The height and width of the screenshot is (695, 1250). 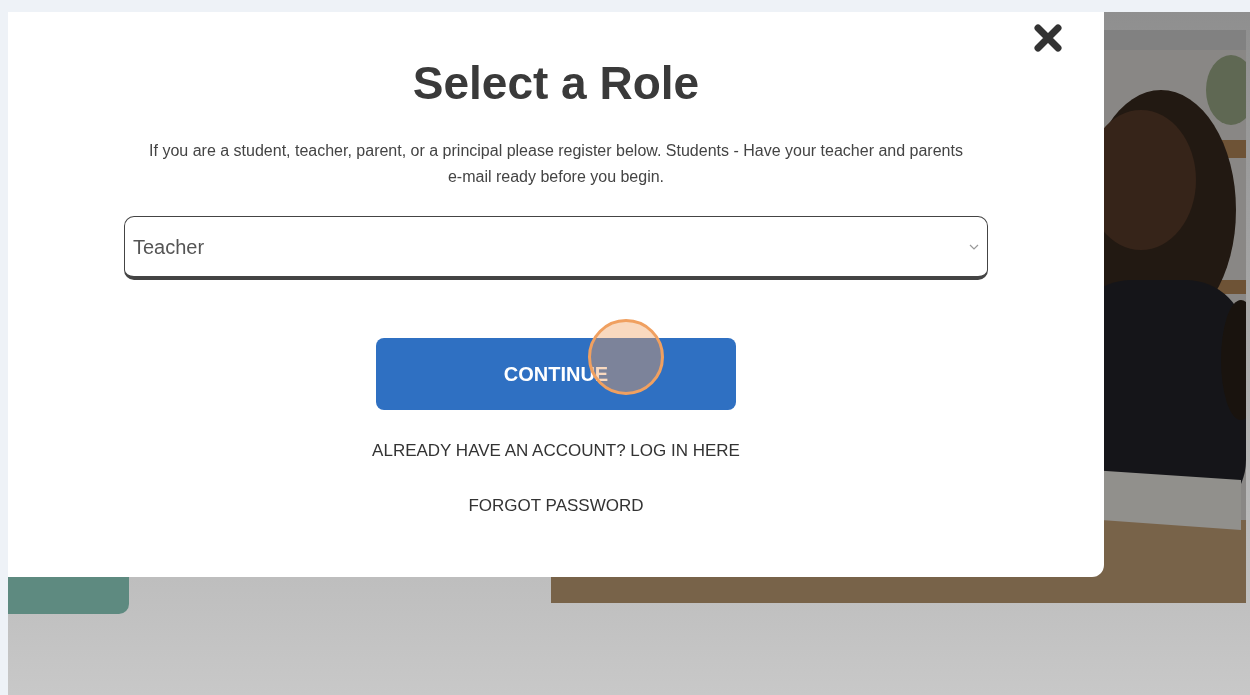 I want to click on modal-title: Select a Role, so click(x=556, y=83).